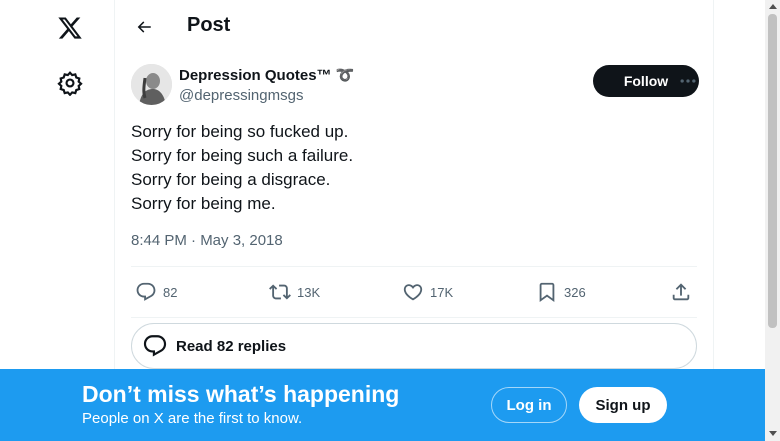 This screenshot has height=441, width=780. Describe the element at coordinates (547, 292) in the screenshot. I see `bookmark-icon` at that location.